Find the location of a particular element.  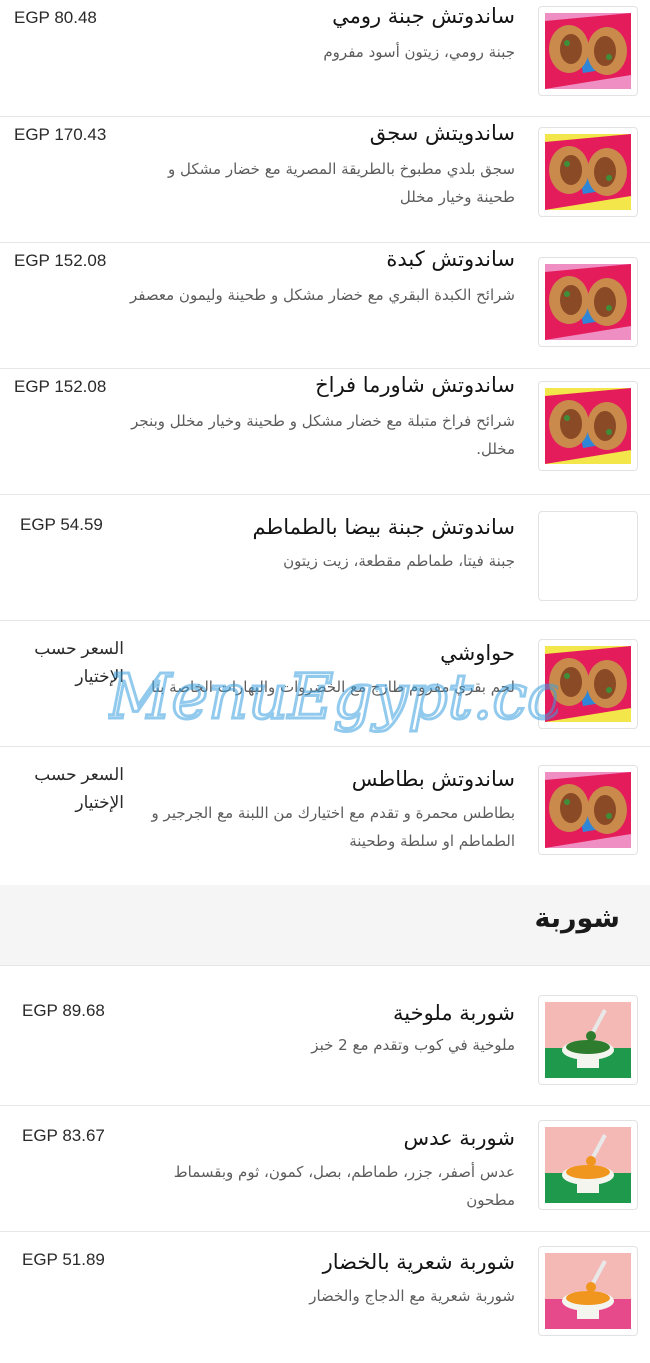

item-description: جبنة فيتا، طماطم مقطعة، زيت زيتون is located at coordinates (399, 561).